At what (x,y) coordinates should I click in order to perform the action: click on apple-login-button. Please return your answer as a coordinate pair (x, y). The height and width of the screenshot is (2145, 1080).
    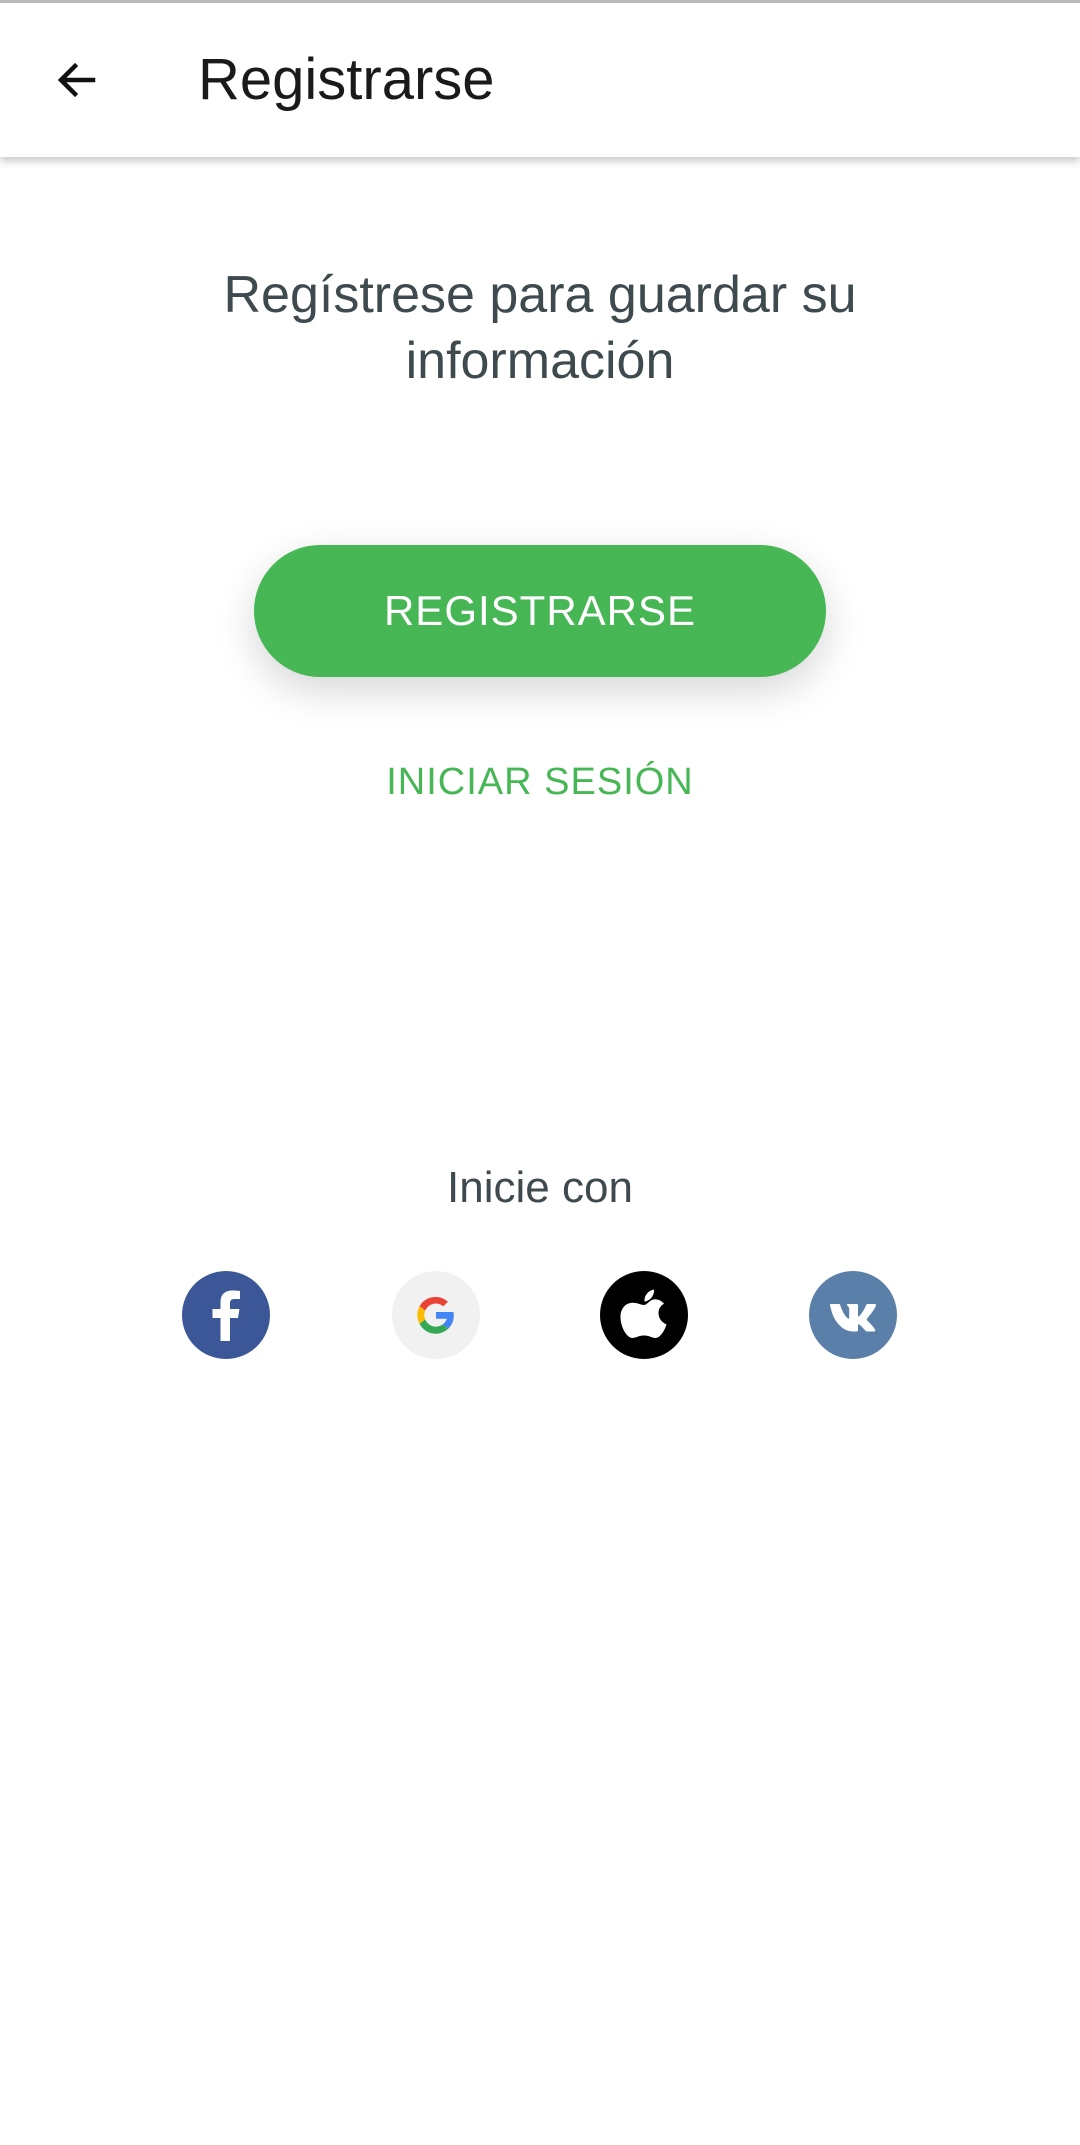
    Looking at the image, I should click on (644, 1315).